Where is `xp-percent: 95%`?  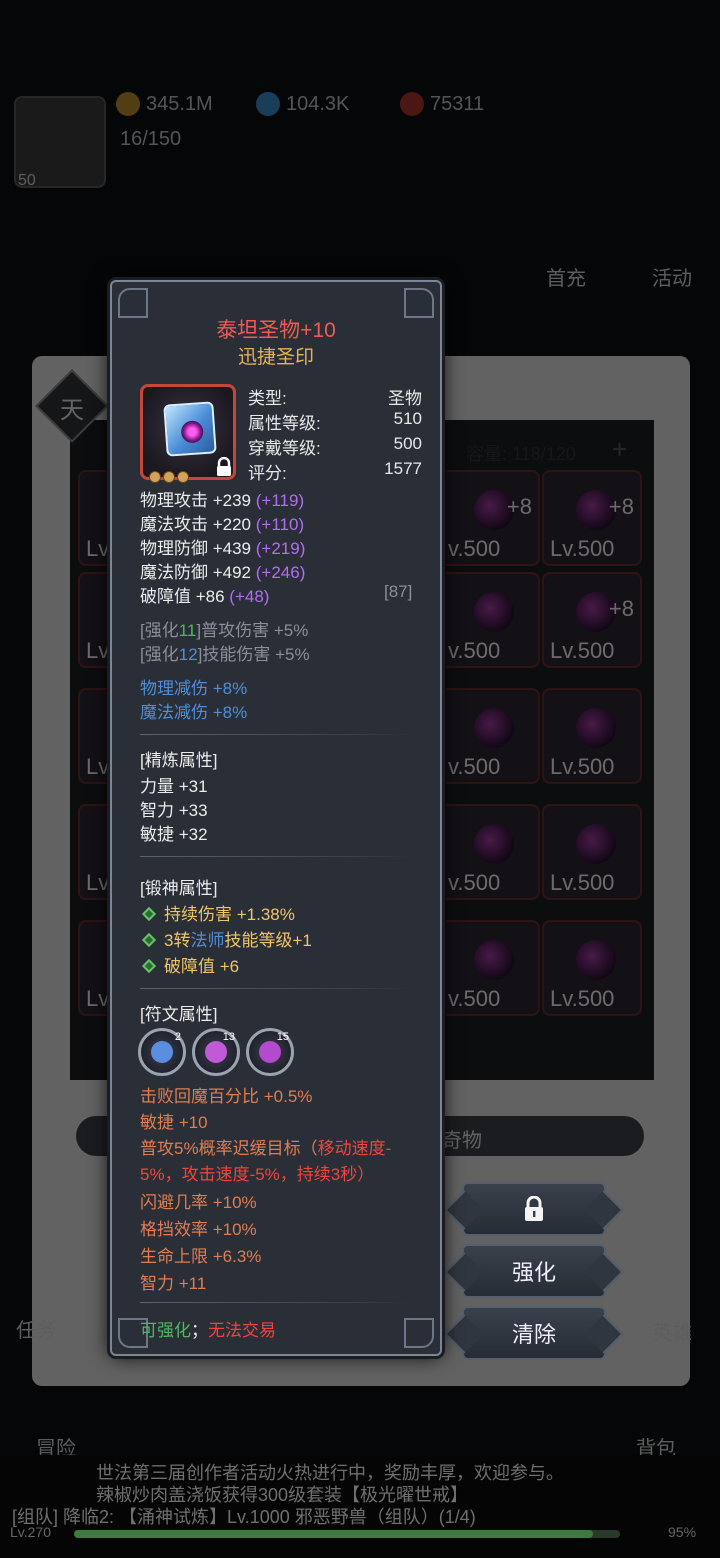 xp-percent: 95% is located at coordinates (682, 1532).